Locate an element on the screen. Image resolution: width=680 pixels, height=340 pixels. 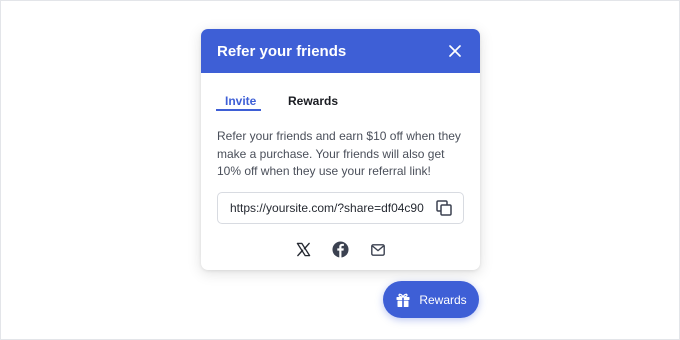
active-tab-indicator is located at coordinates (238, 110).